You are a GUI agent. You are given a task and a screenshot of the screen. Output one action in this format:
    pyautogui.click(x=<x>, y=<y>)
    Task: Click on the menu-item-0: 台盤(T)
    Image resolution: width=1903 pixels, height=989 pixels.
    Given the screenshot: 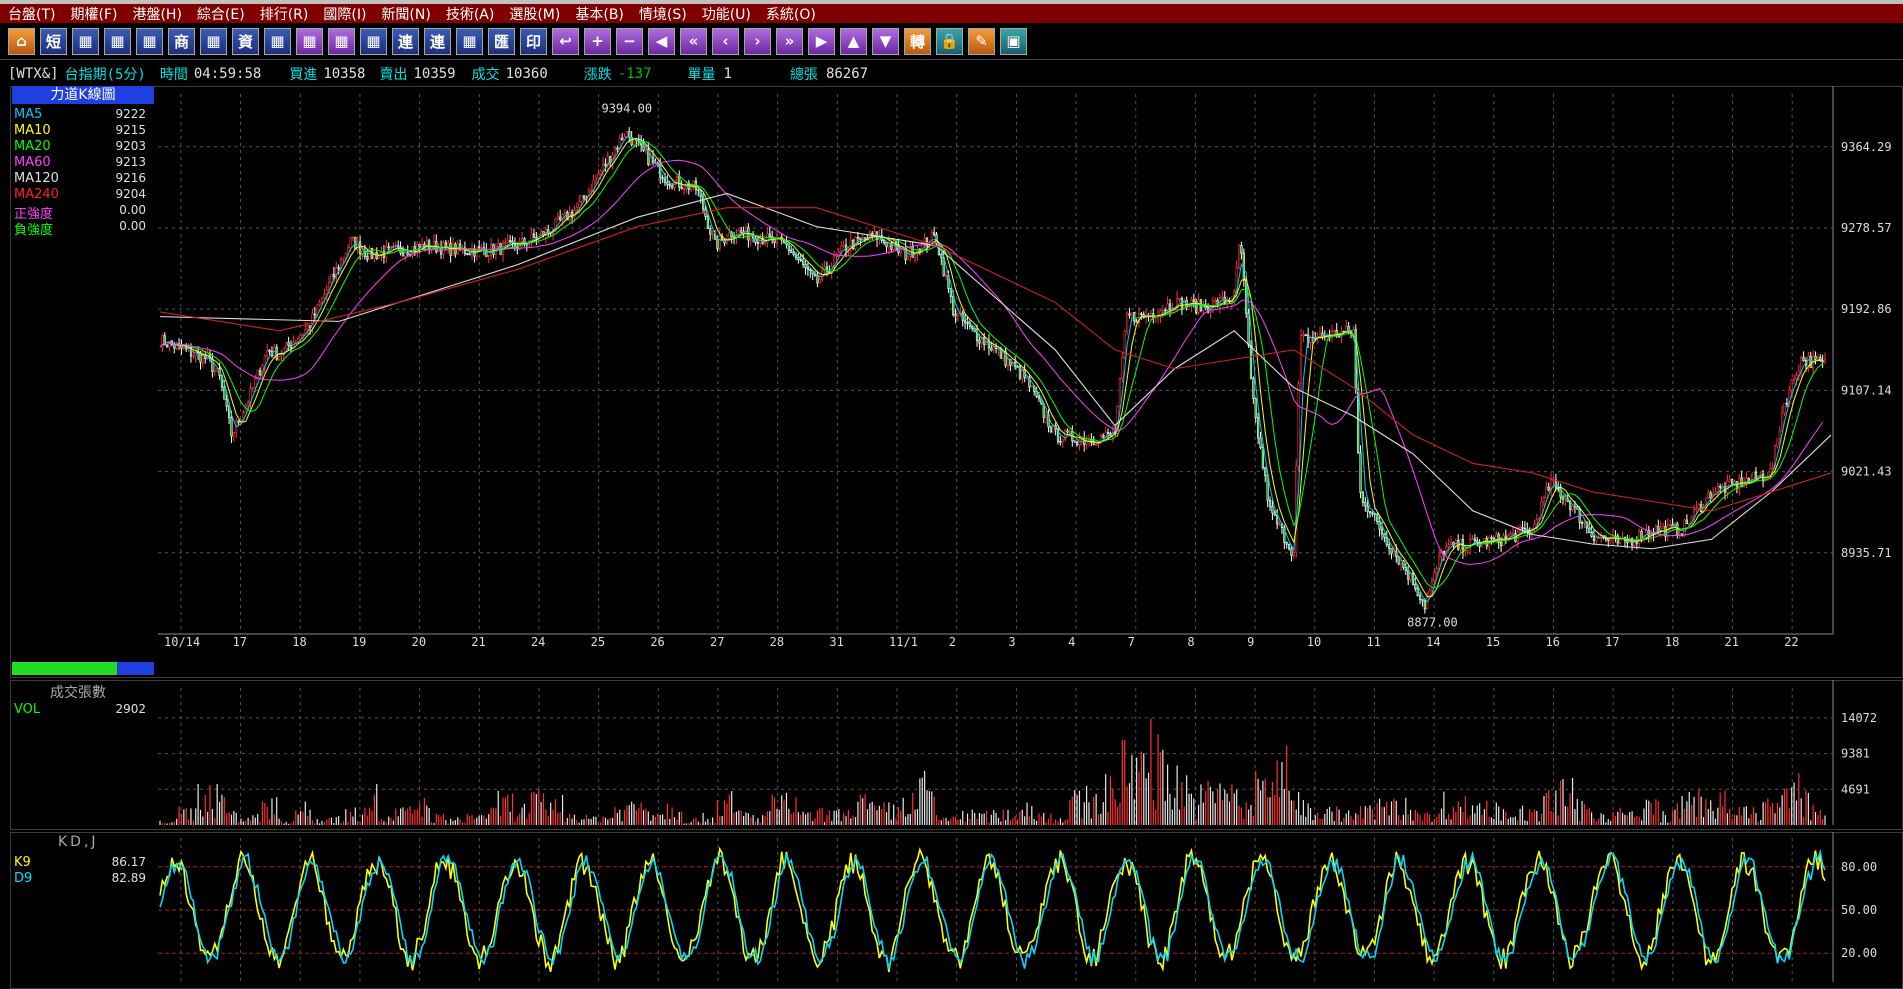 What is the action you would take?
    pyautogui.click(x=31, y=14)
    